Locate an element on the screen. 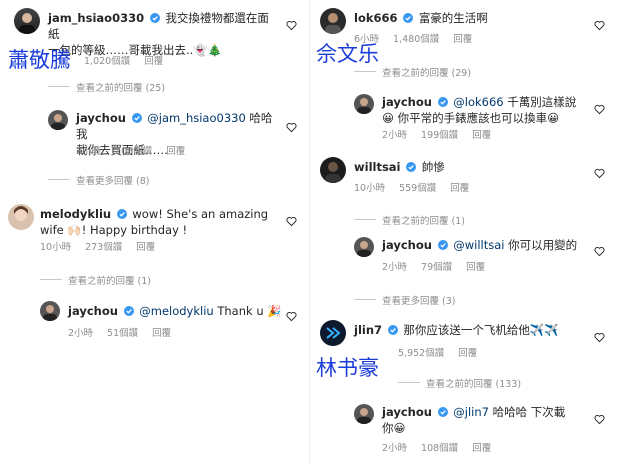 This screenshot has width=620, height=465. likes-count: 5,952個讚 is located at coordinates (421, 353).